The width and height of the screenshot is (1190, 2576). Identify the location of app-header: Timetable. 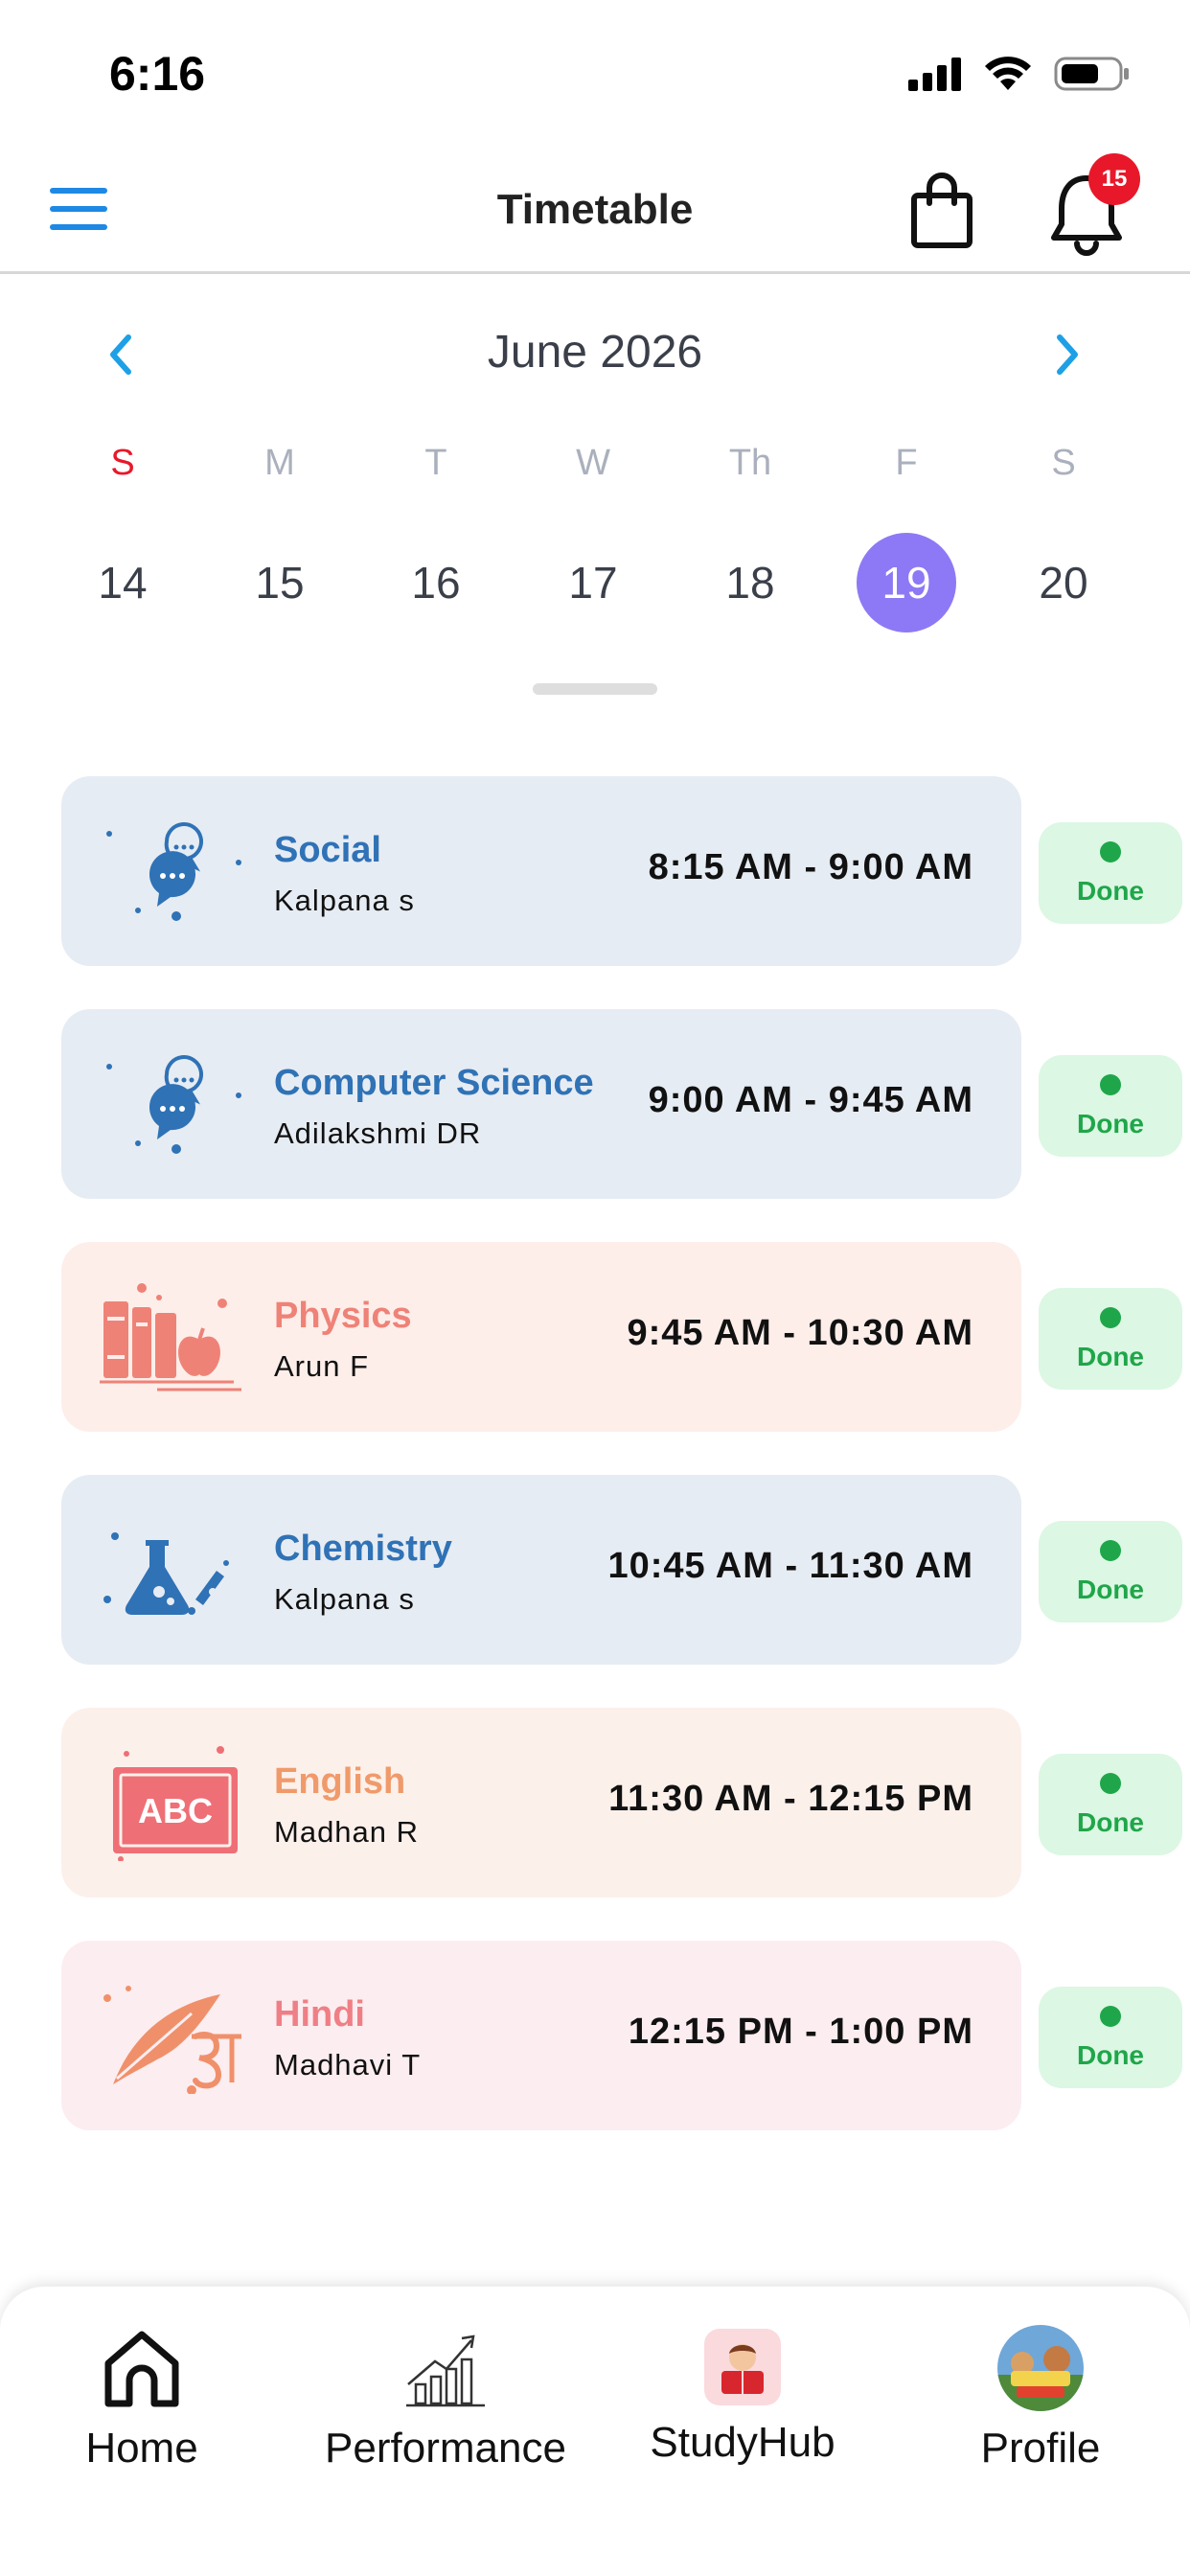
(595, 209).